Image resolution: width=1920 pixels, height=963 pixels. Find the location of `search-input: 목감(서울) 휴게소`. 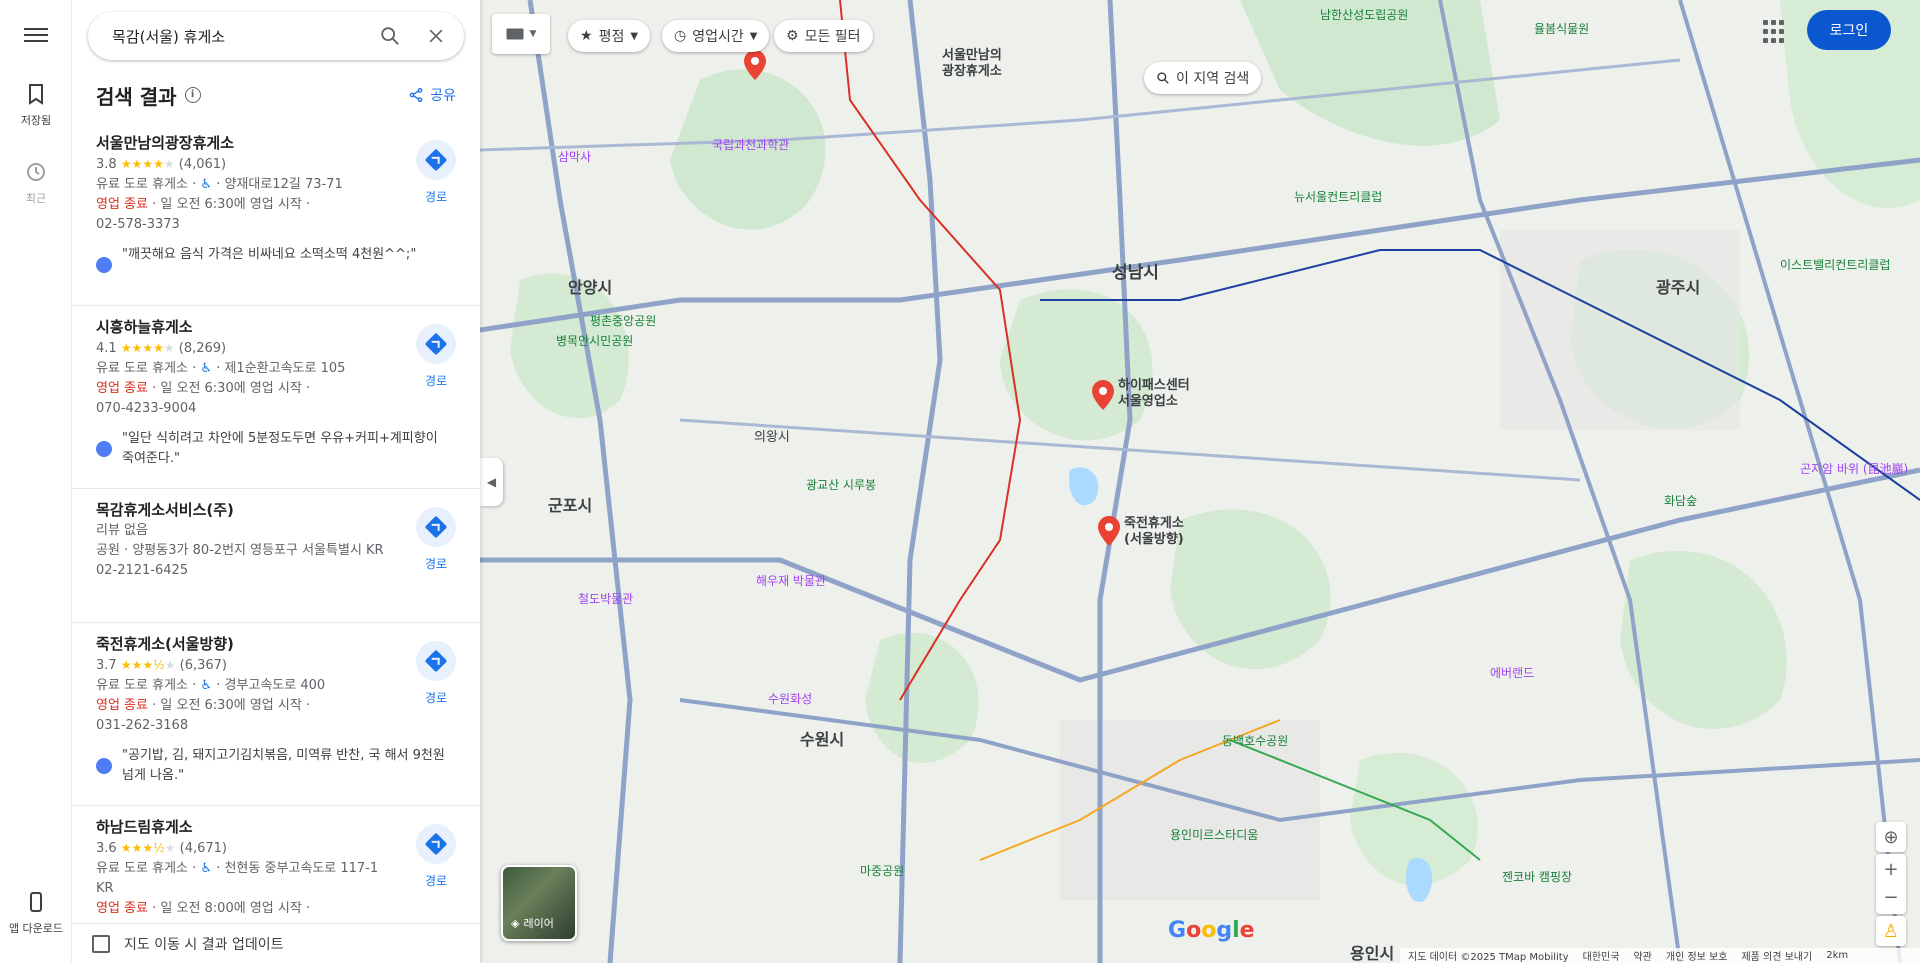

search-input: 목감(서울) 휴게소 is located at coordinates (236, 36).